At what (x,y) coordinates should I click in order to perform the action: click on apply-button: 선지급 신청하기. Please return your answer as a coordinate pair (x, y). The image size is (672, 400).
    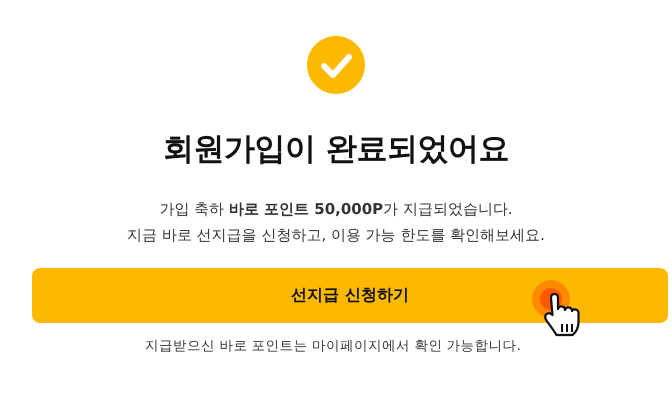
    Looking at the image, I should click on (350, 295).